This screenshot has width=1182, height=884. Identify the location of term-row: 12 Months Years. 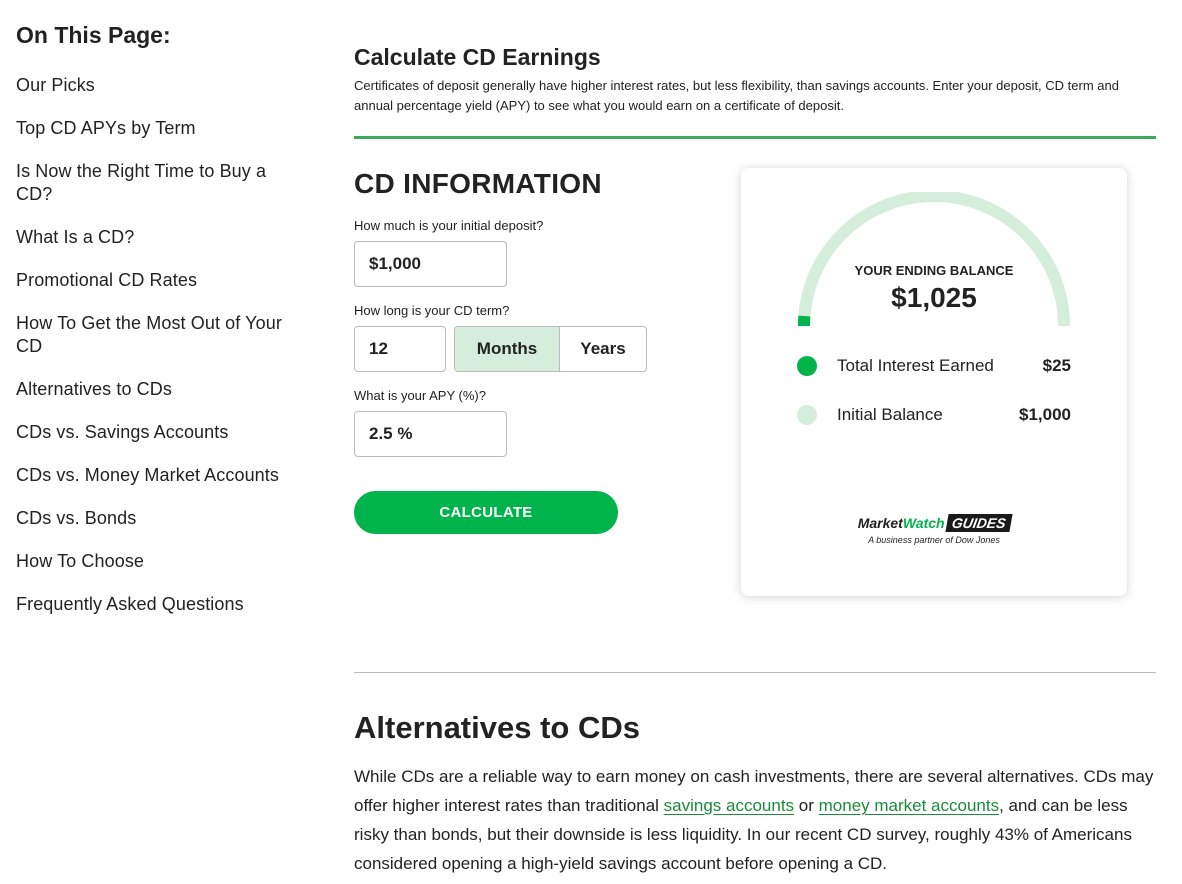
(534, 349).